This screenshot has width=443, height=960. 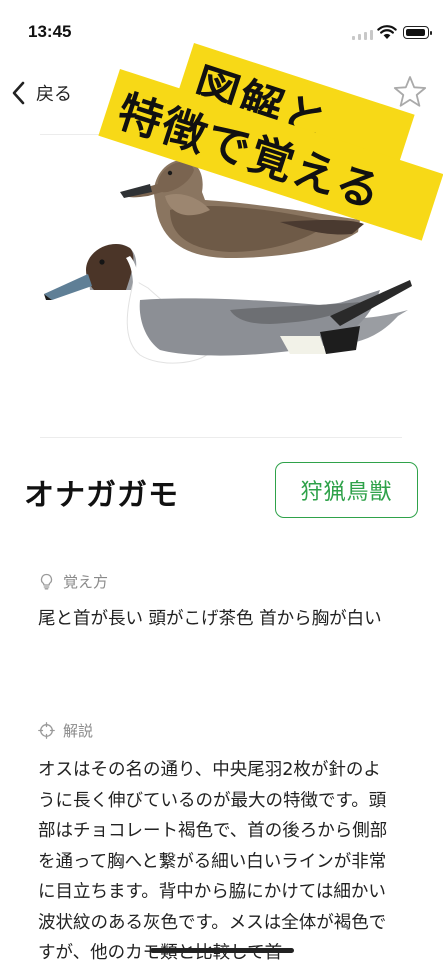 I want to click on female-duck-illustration, so click(x=242, y=209).